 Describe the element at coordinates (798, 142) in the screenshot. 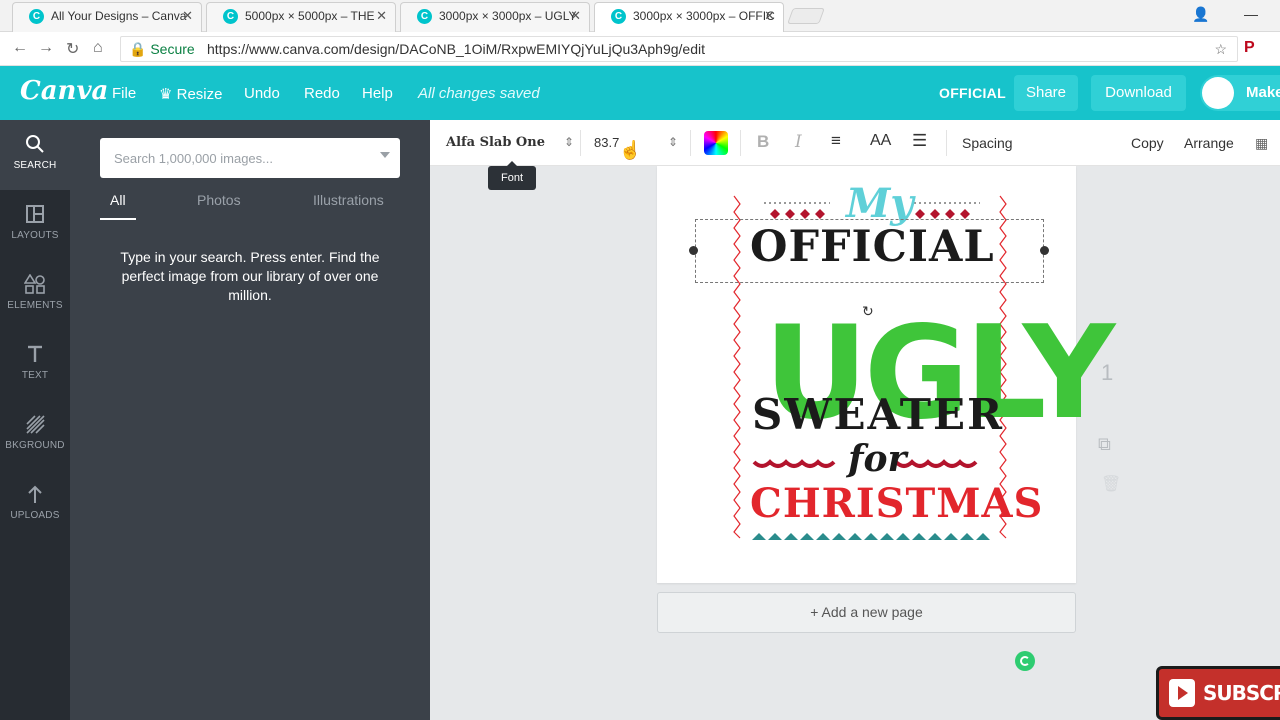

I see `italic-icon: I` at that location.